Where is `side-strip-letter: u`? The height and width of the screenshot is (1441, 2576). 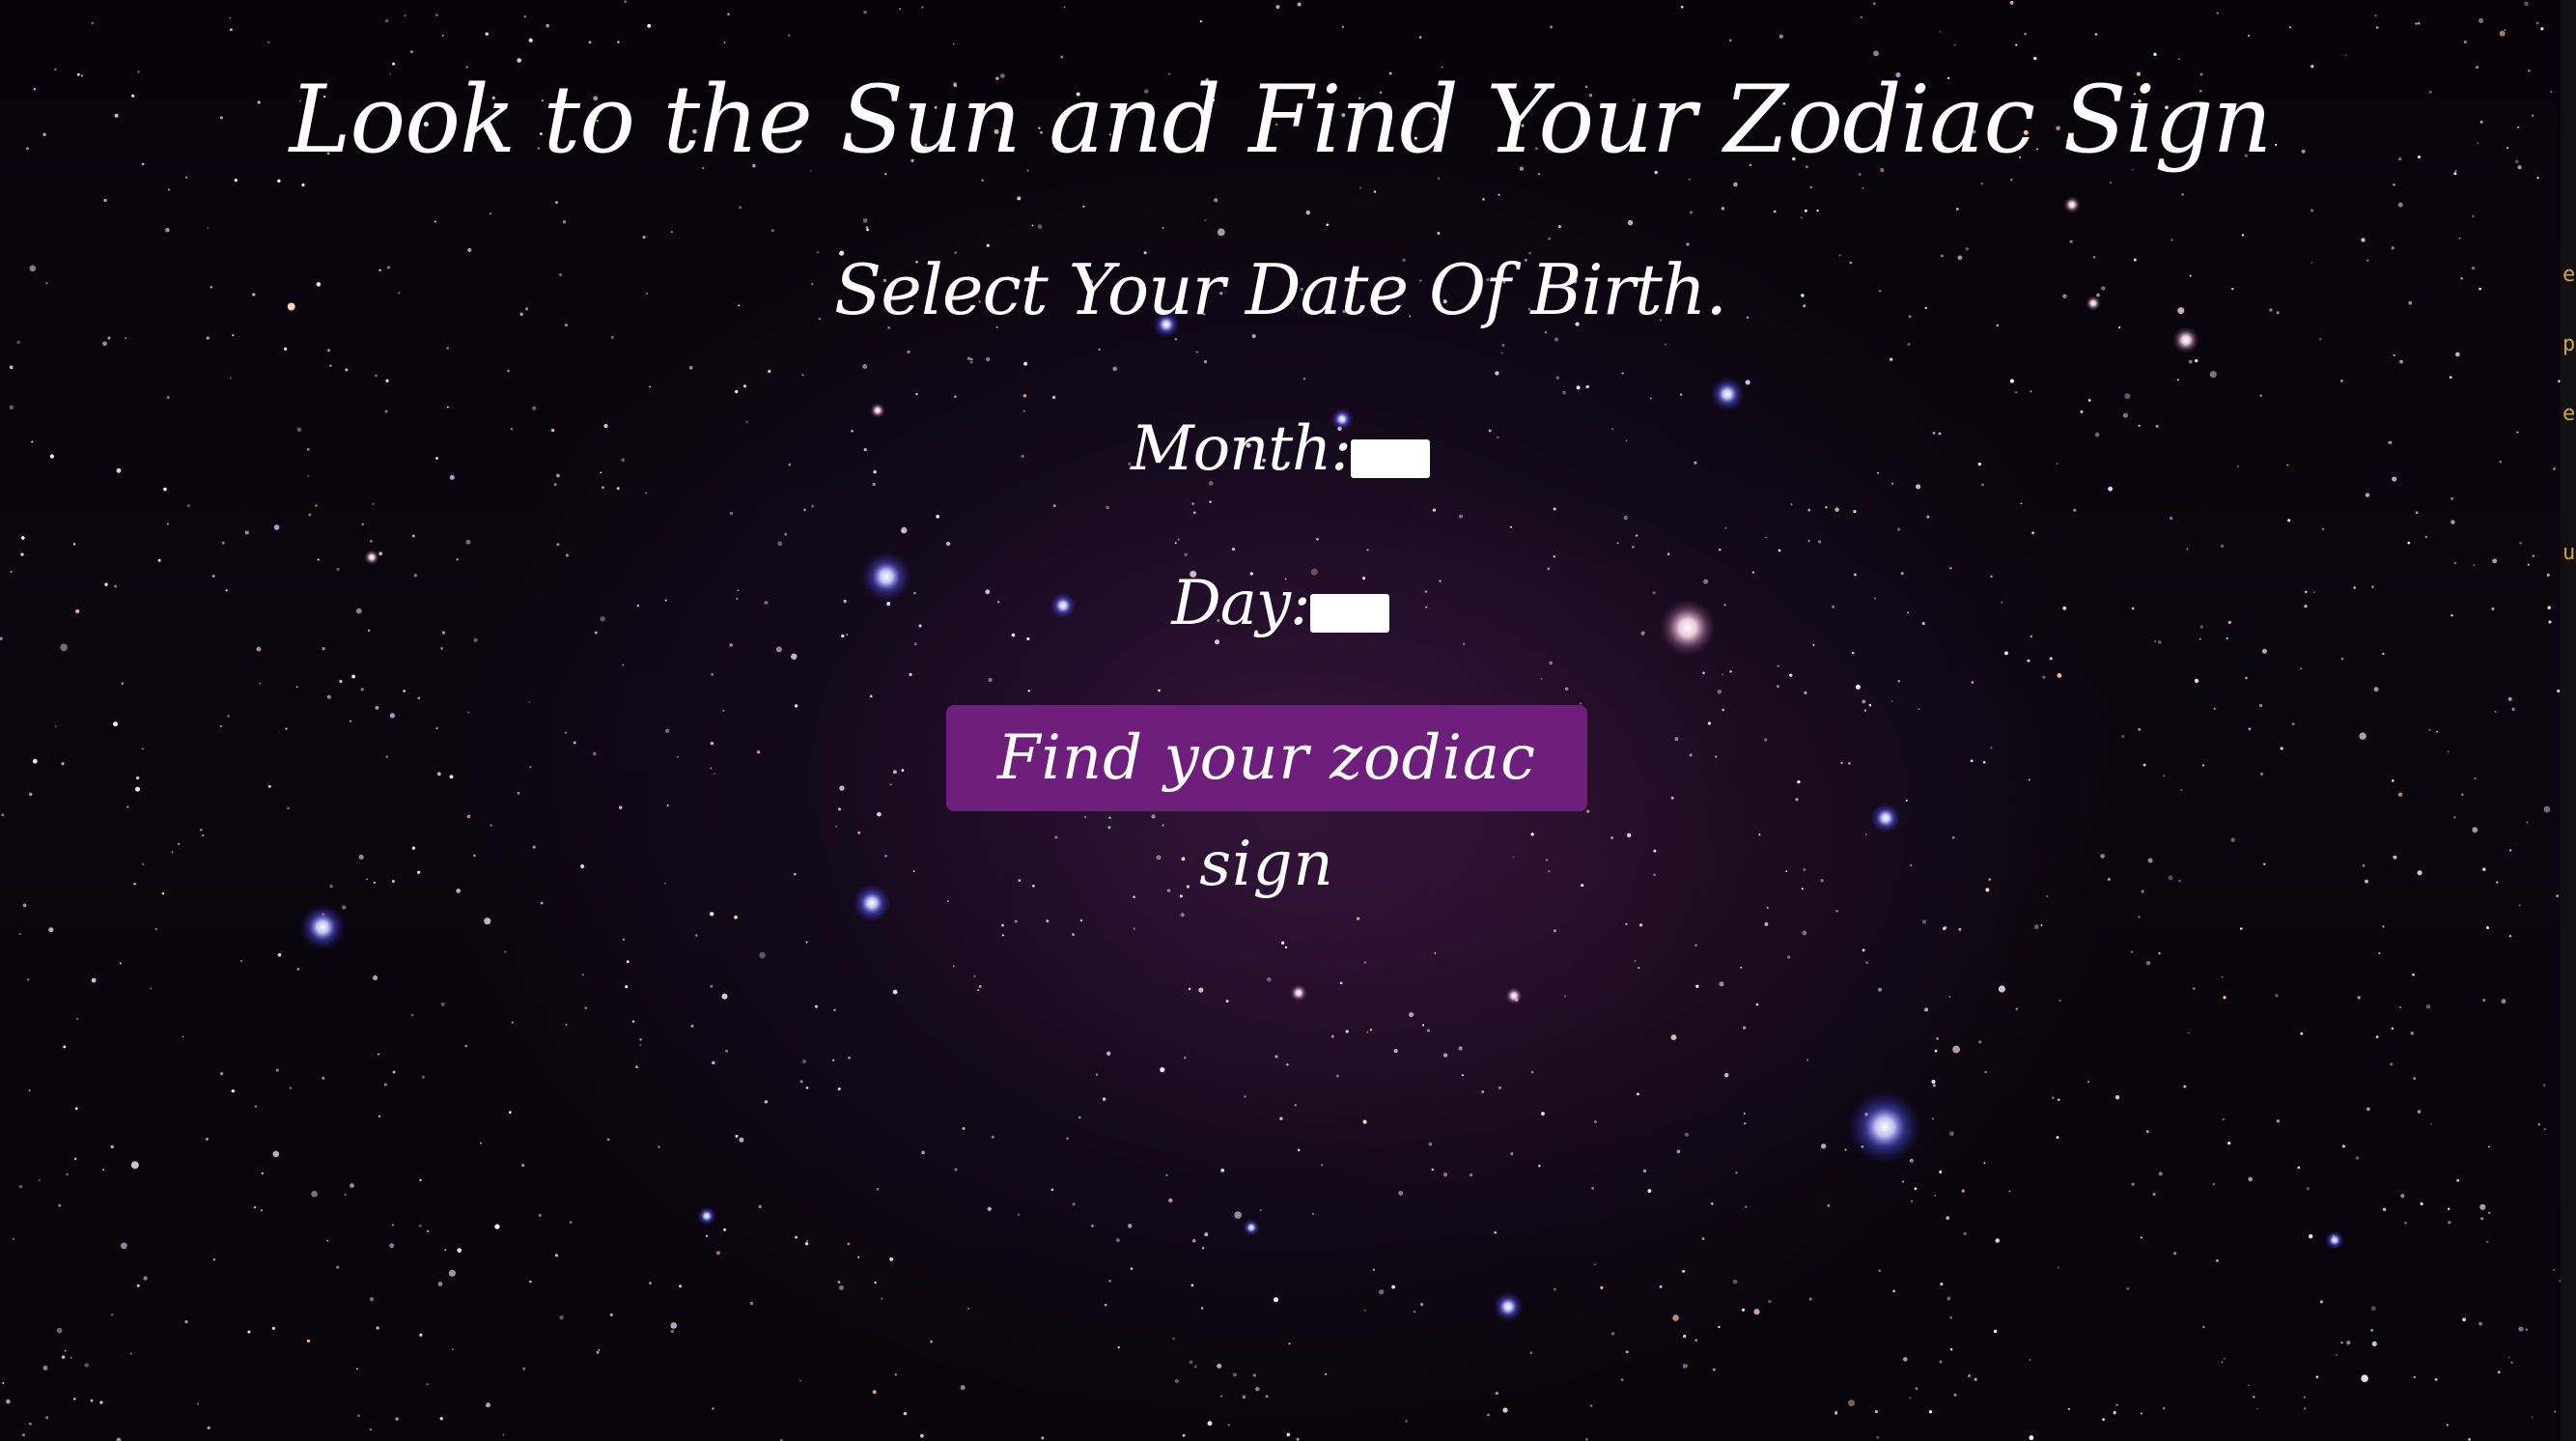 side-strip-letter: u is located at coordinates (2569, 553).